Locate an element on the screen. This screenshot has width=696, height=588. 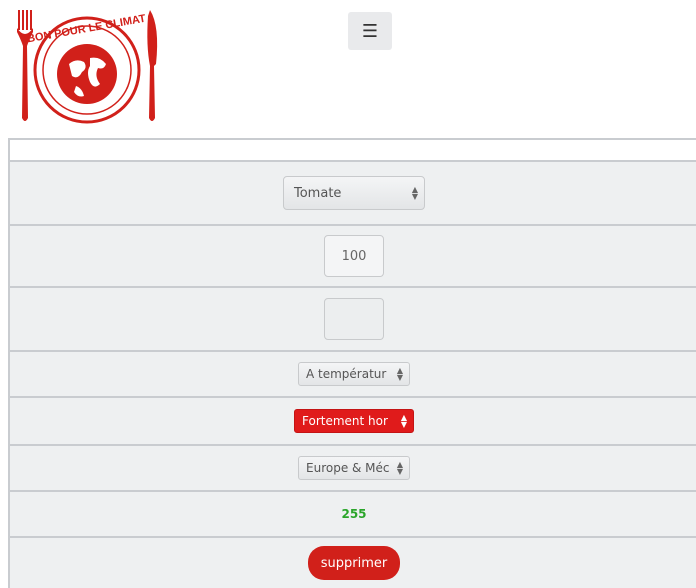
origin-select: Europe & Méc ▲ ▼ is located at coordinates (354, 468).